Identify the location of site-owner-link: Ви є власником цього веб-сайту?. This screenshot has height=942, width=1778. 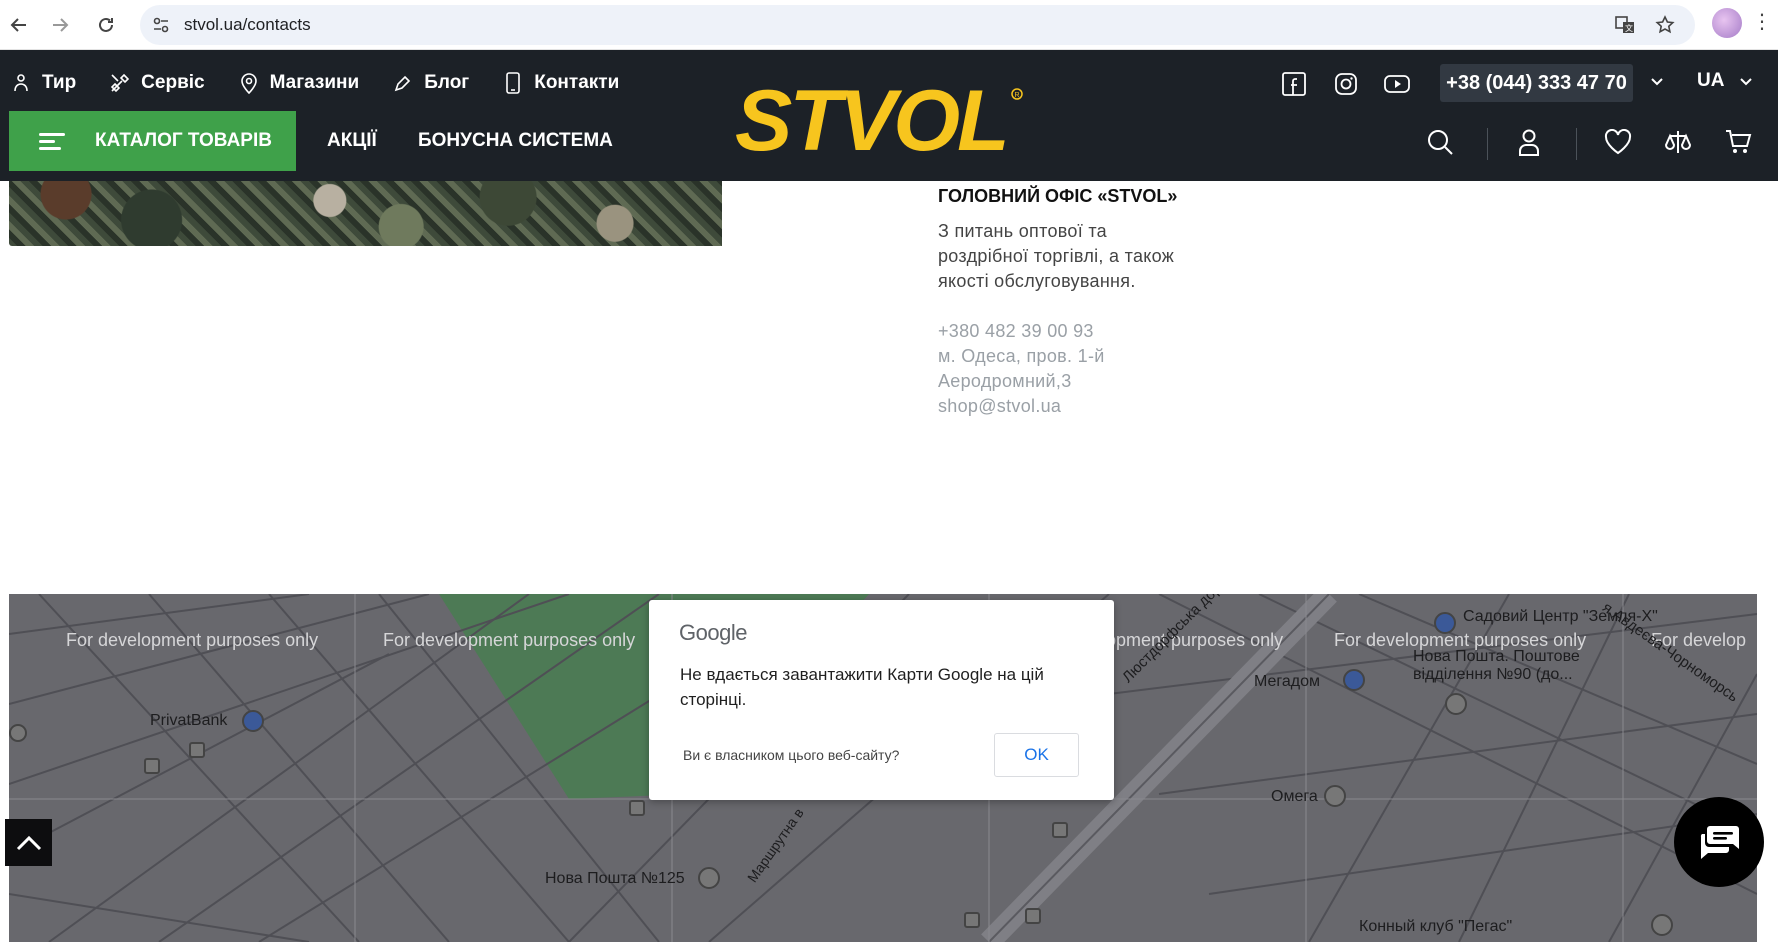
(791, 755).